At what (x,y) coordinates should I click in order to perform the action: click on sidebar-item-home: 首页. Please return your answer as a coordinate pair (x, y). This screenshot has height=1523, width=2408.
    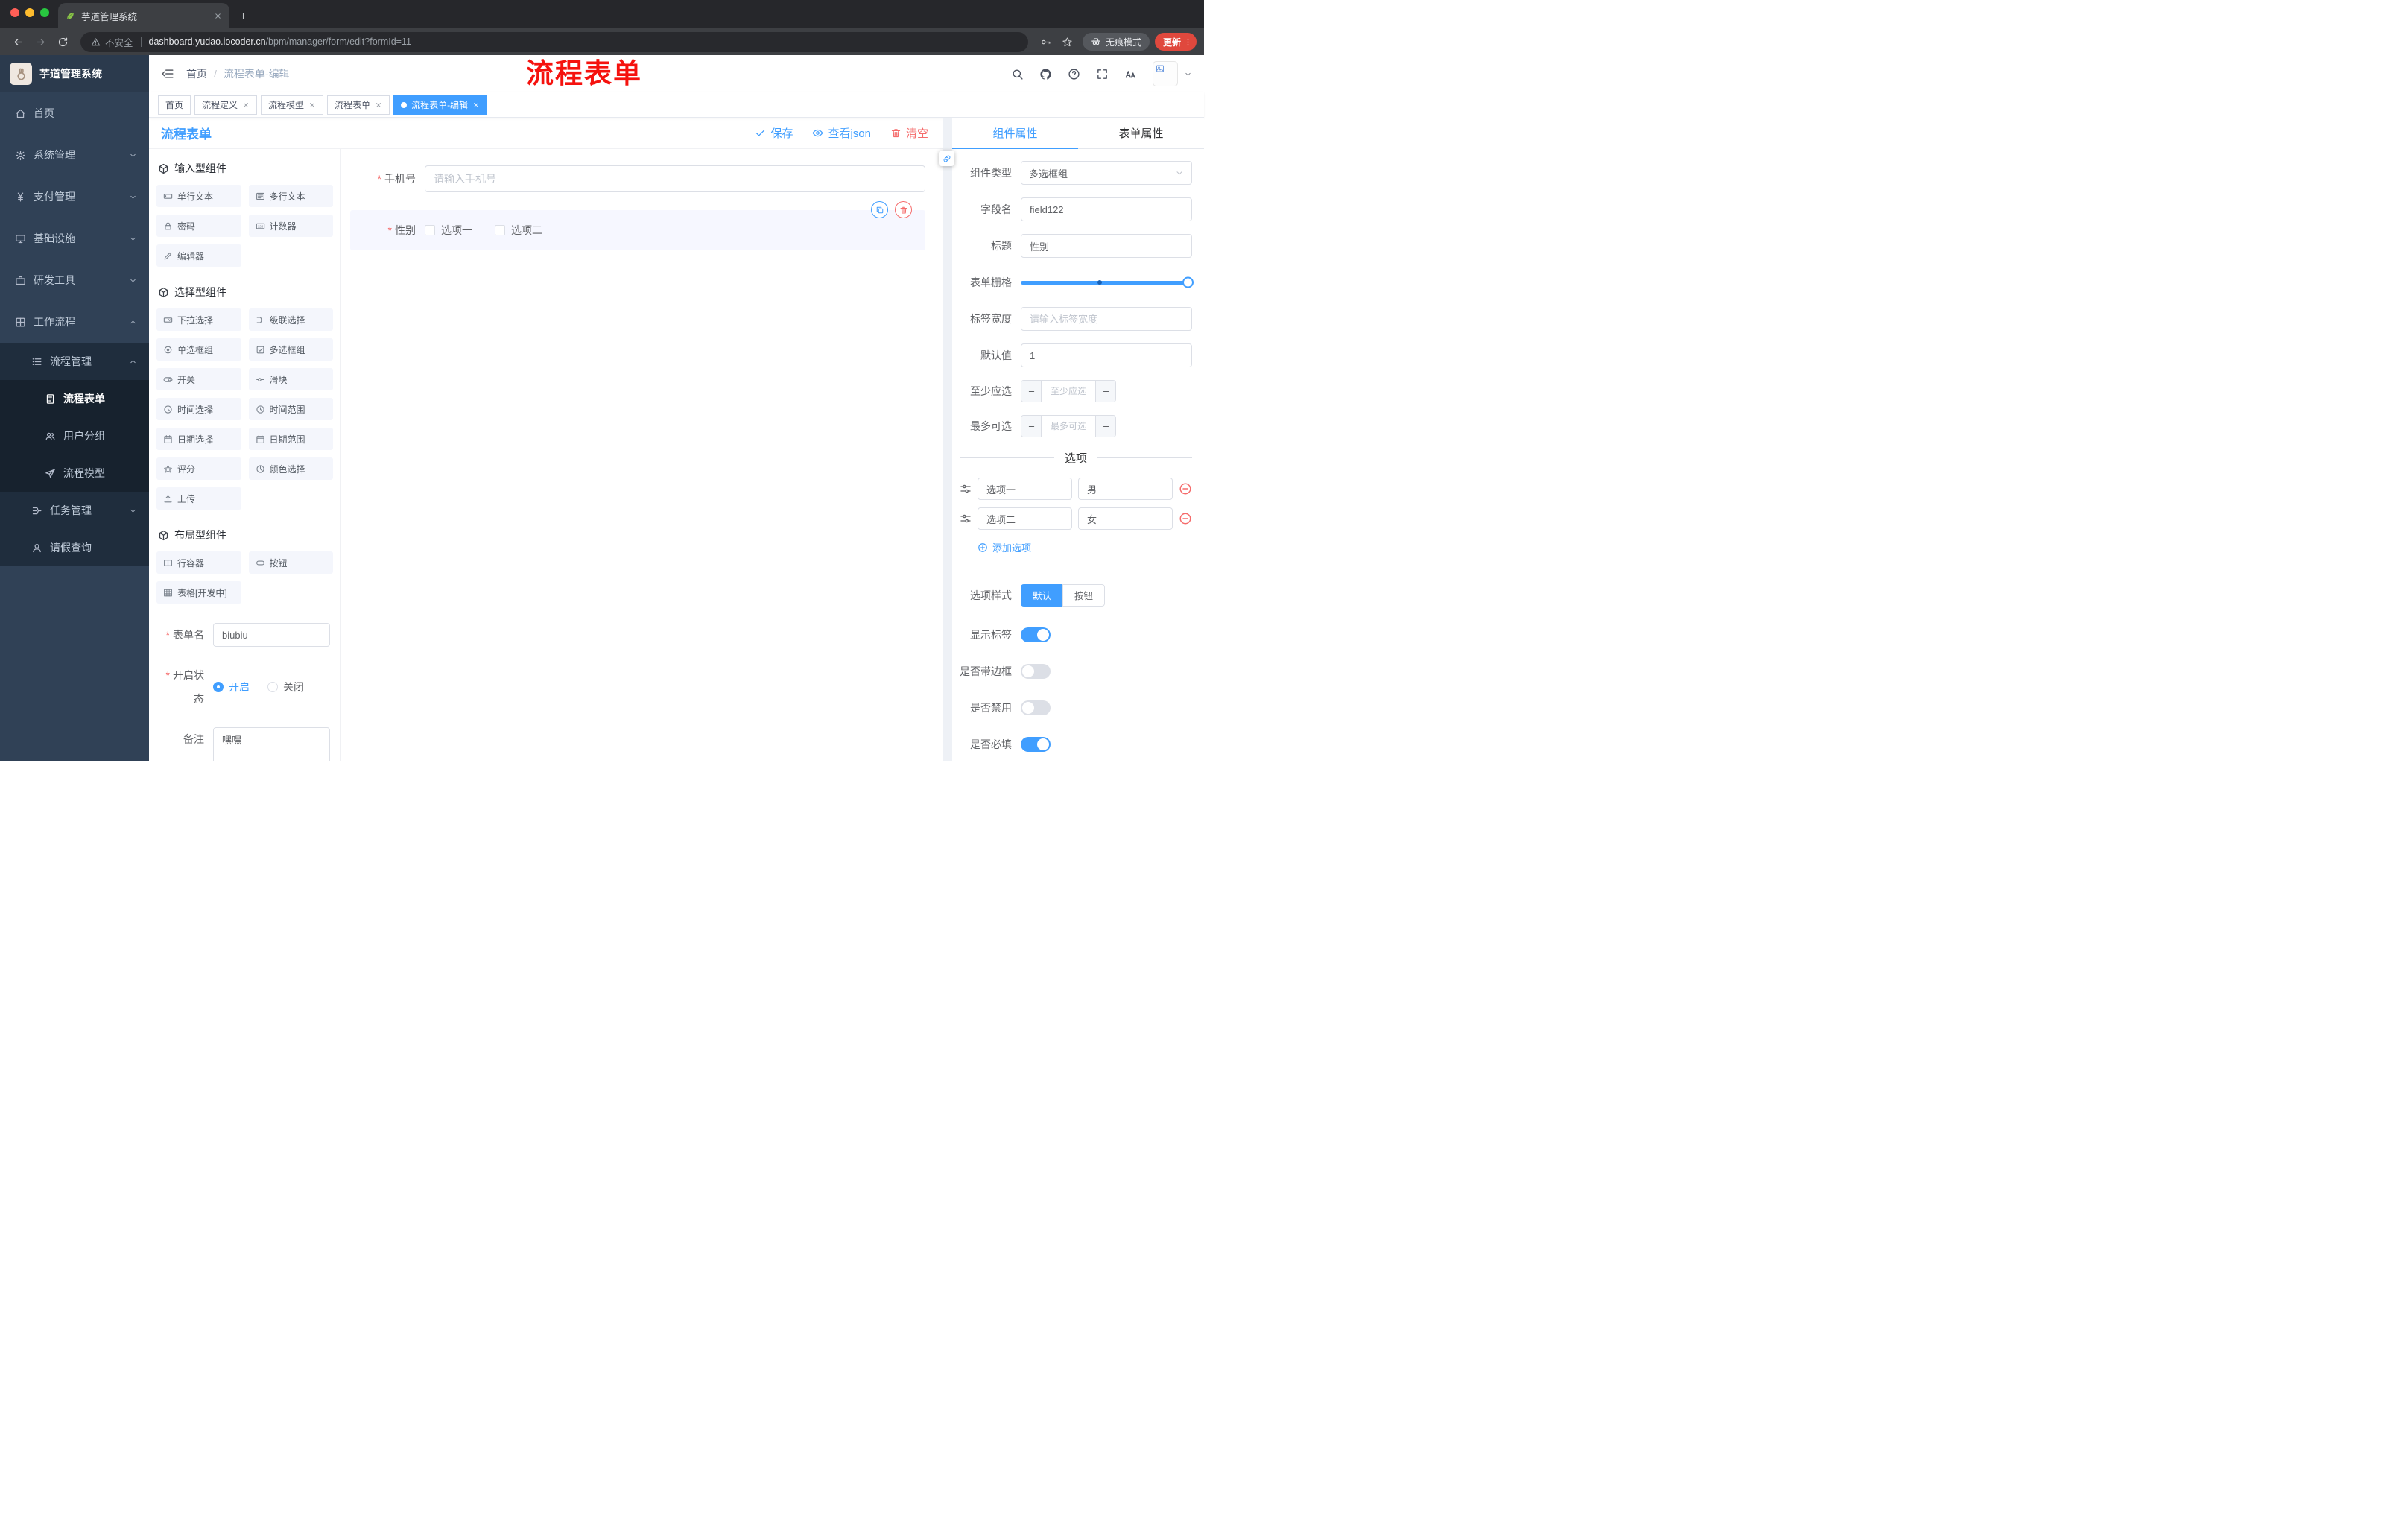
    Looking at the image, I should click on (74, 113).